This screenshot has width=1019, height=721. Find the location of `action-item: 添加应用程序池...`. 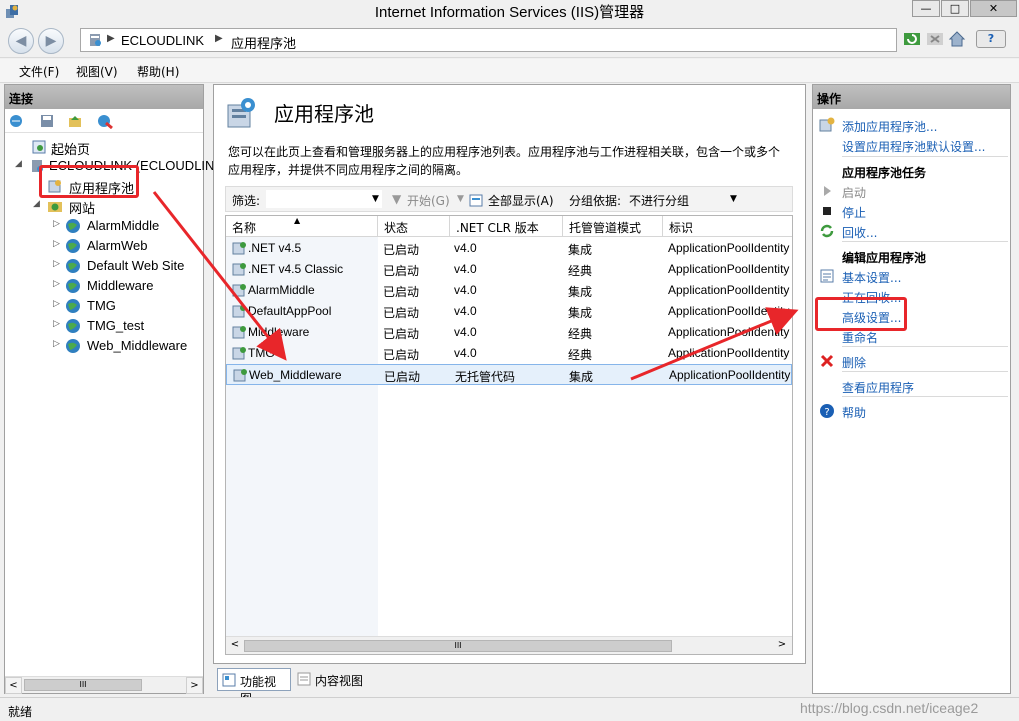

action-item: 添加应用程序池... is located at coordinates (911, 125).